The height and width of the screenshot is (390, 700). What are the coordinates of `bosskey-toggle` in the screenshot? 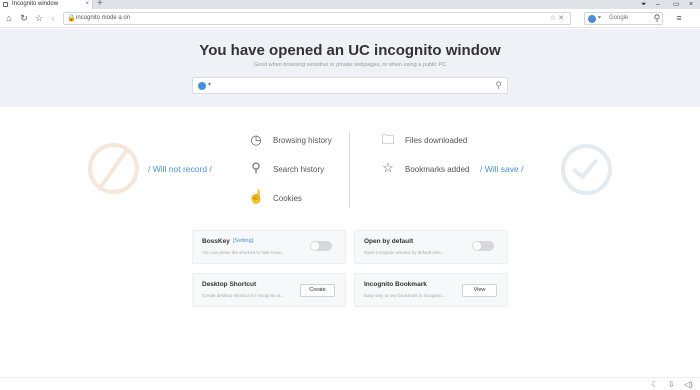 It's located at (321, 246).